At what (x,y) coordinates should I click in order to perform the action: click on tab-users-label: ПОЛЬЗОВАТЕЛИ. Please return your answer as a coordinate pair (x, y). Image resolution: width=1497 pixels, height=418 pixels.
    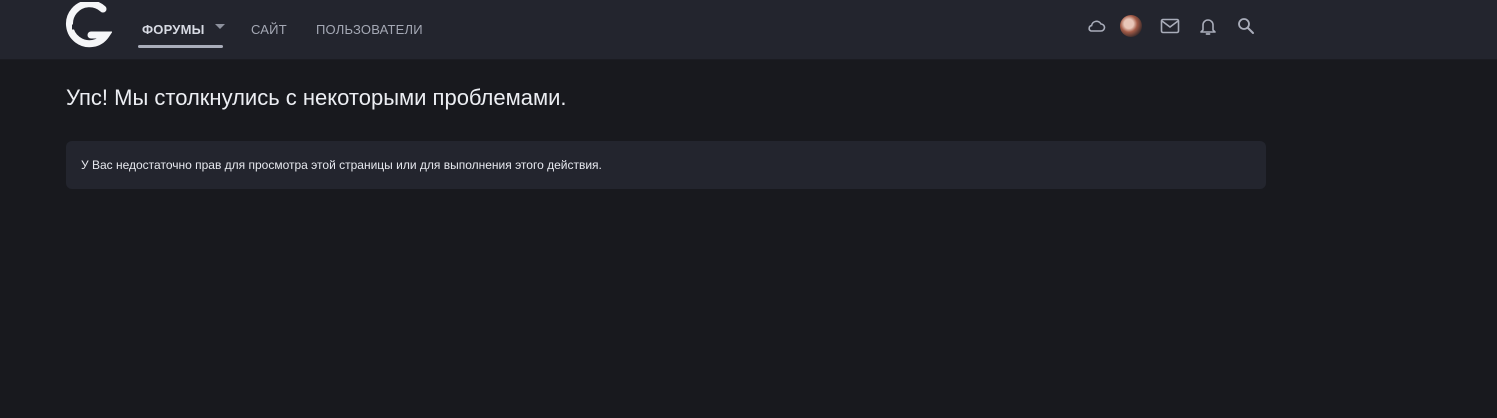
    Looking at the image, I should click on (369, 29).